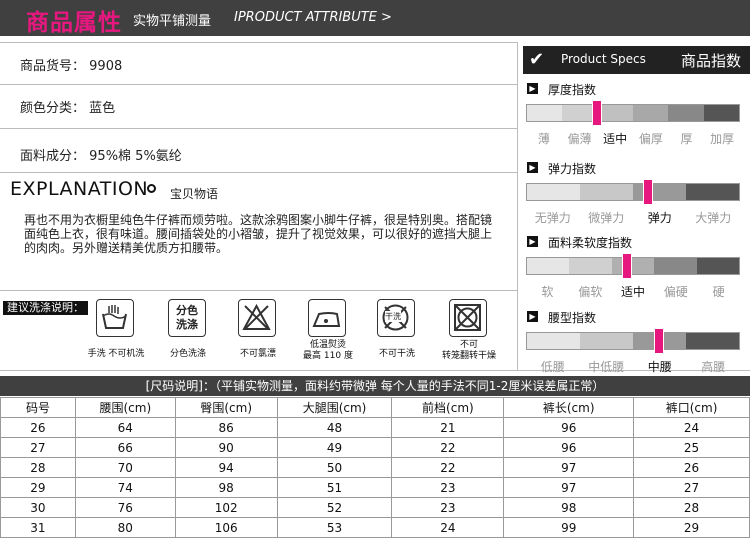  What do you see at coordinates (327, 318) in the screenshot?
I see `low-iron-icon` at bounding box center [327, 318].